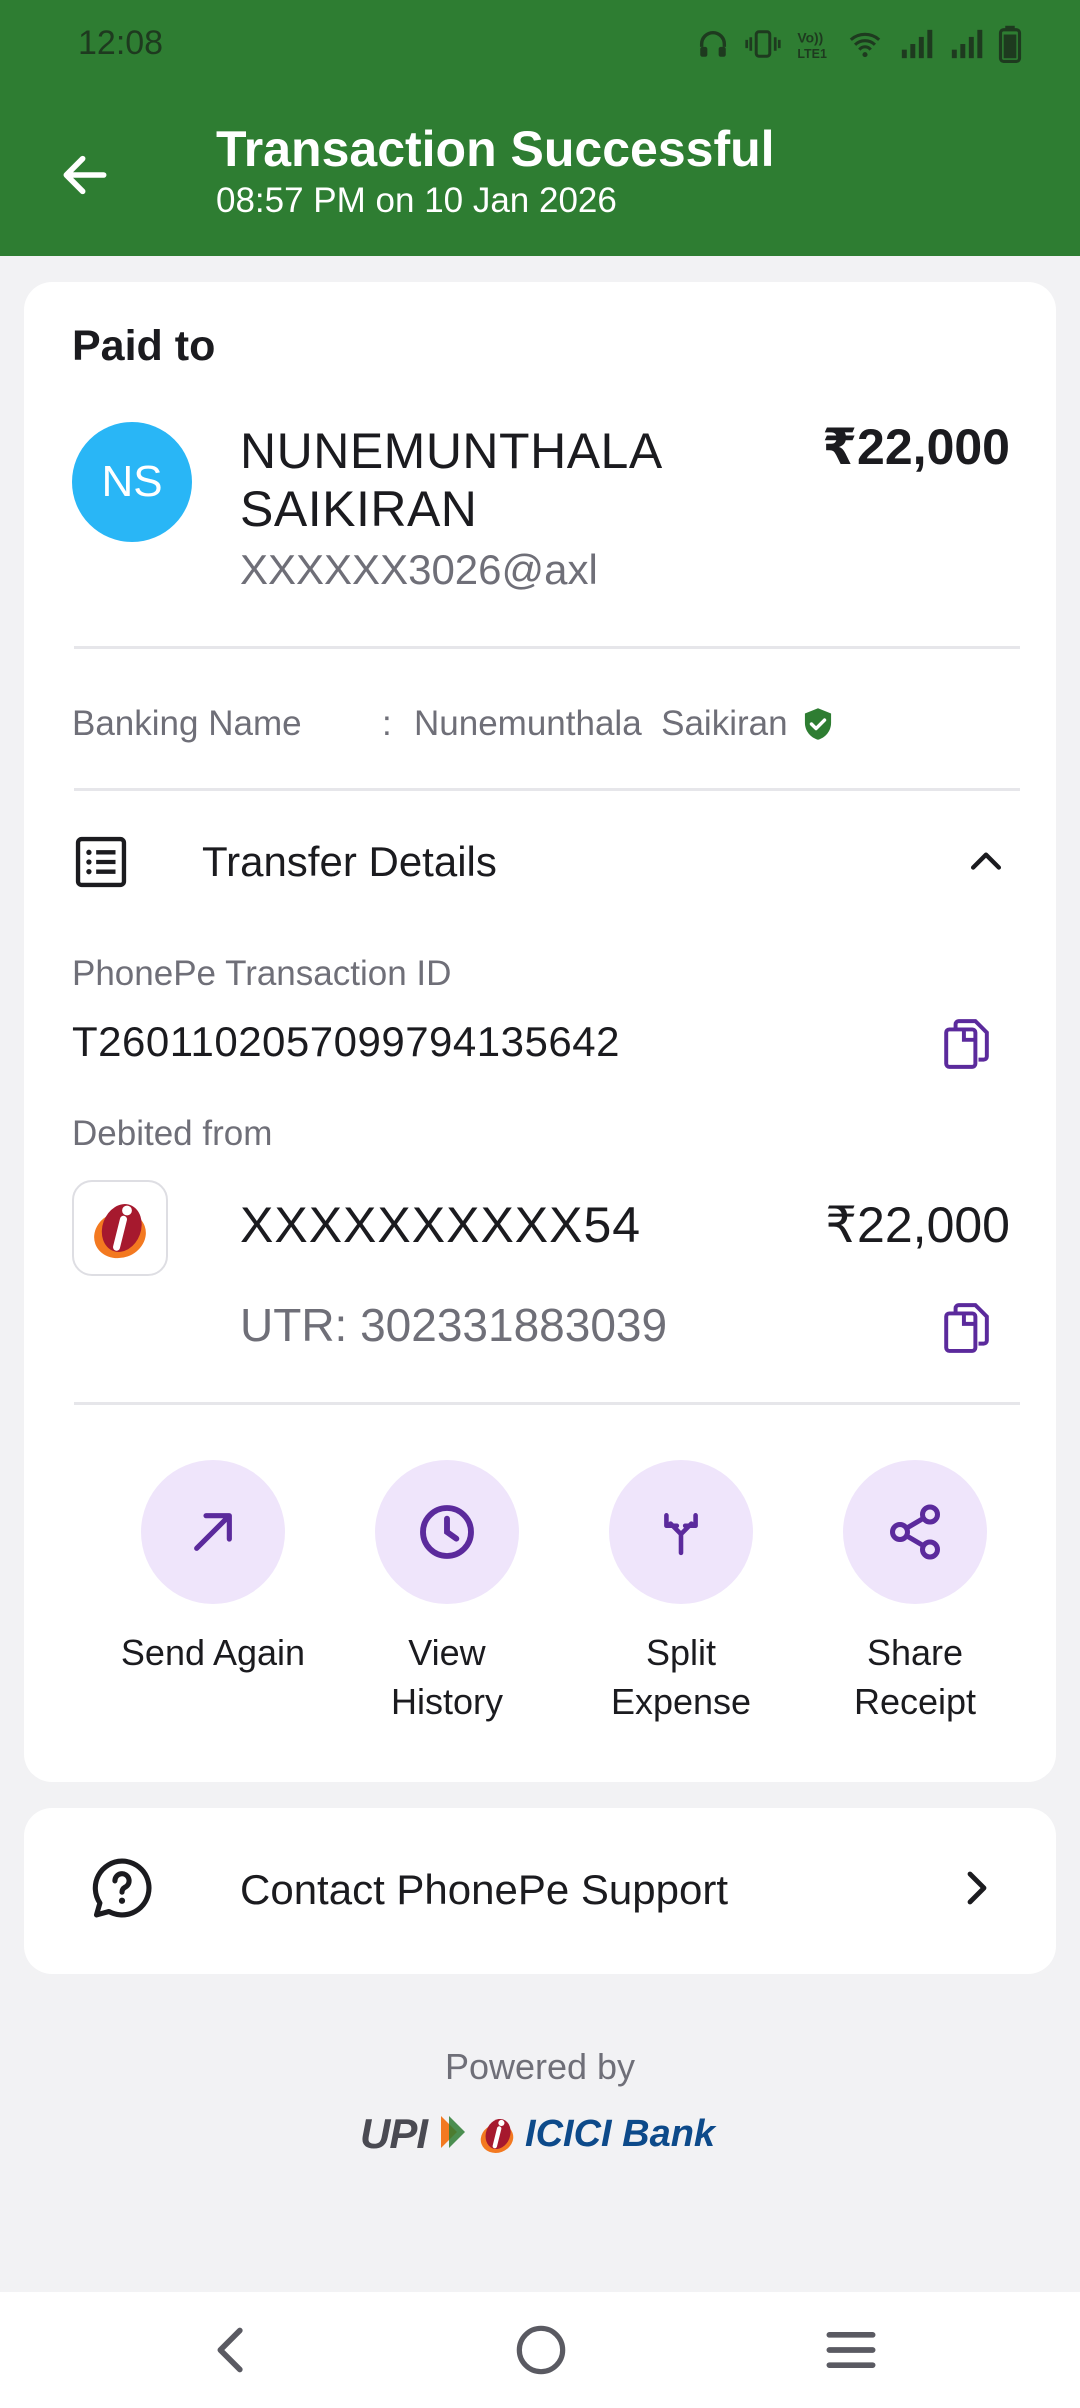  I want to click on share-receipt-button: Share Receipt, so click(915, 1593).